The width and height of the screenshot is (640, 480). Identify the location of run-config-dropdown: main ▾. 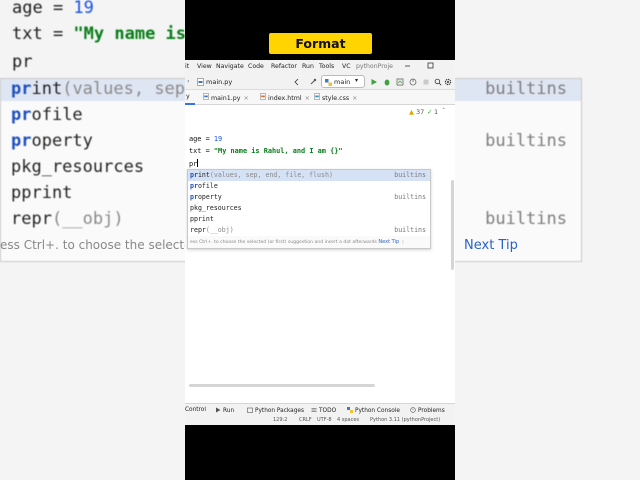
(343, 81).